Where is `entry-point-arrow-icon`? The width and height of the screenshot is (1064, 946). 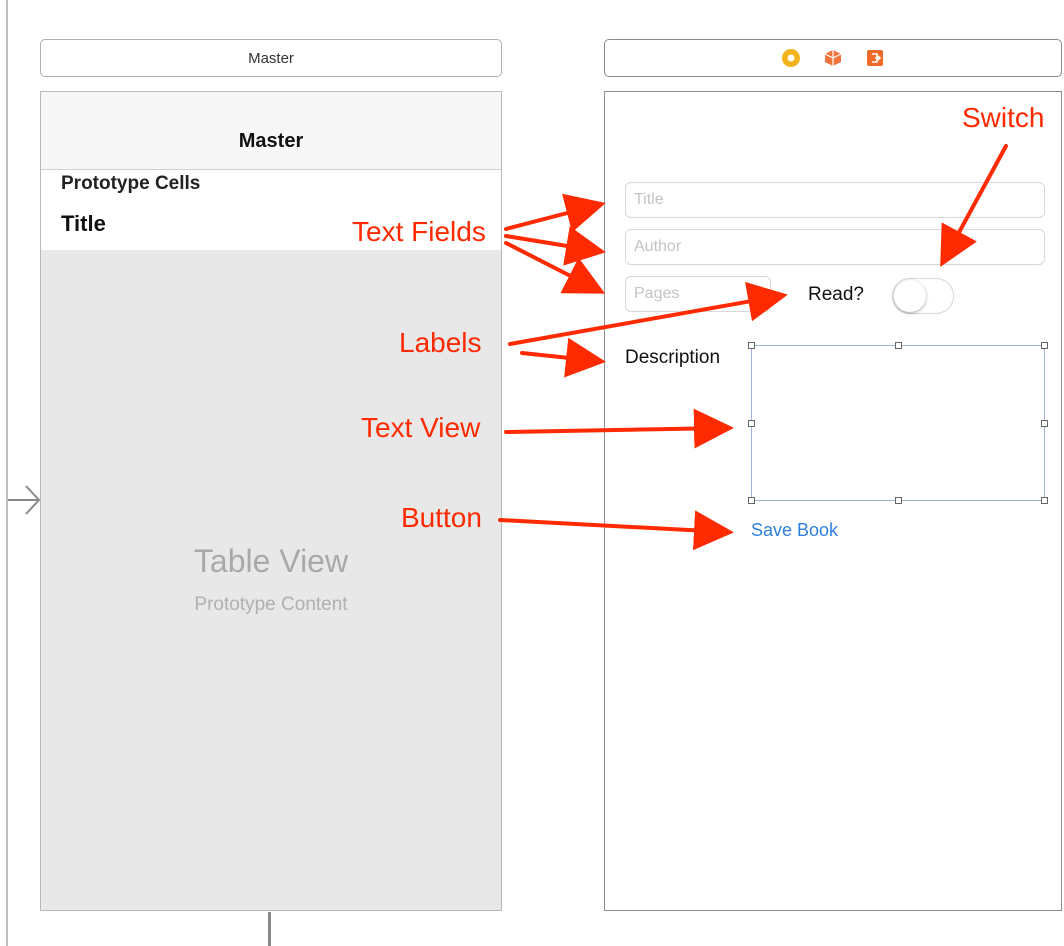
entry-point-arrow-icon is located at coordinates (24, 500).